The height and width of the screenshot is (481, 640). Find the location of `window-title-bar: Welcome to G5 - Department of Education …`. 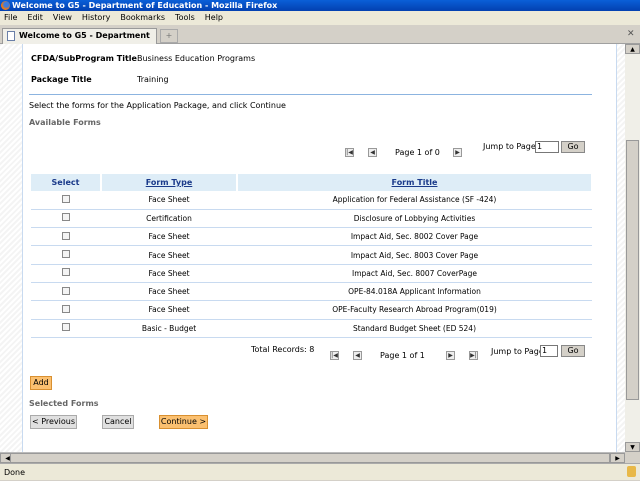

window-title-bar: Welcome to G5 - Department of Education … is located at coordinates (320, 5).